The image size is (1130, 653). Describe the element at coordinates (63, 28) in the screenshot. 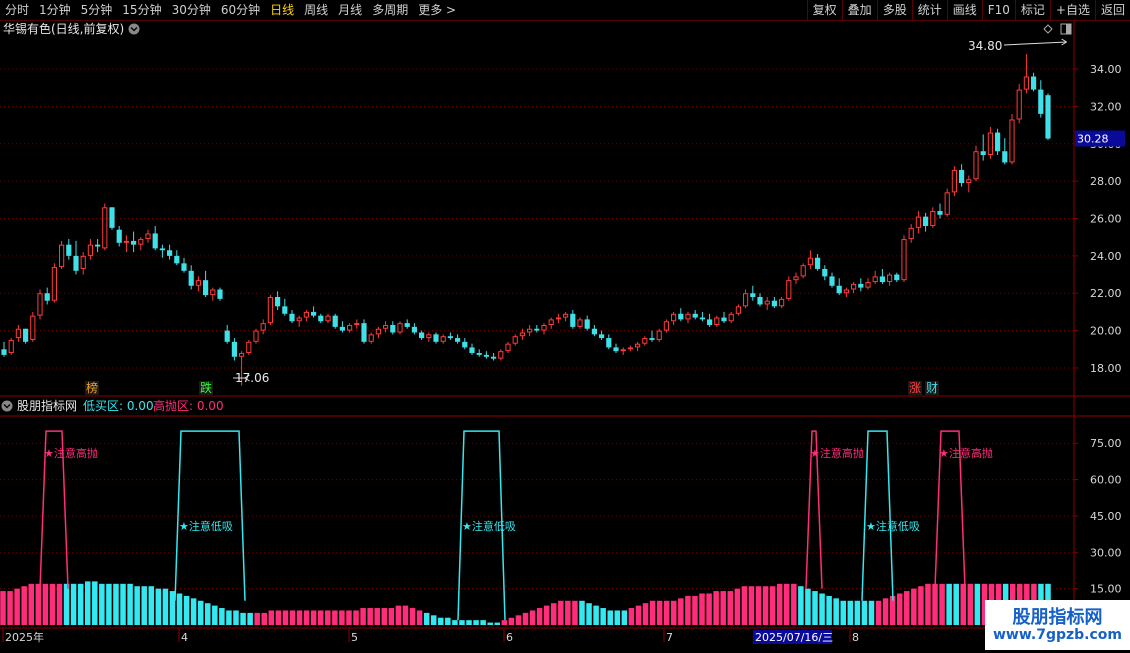

I see `stock-title: 华锡有色(日线,前复权)` at that location.